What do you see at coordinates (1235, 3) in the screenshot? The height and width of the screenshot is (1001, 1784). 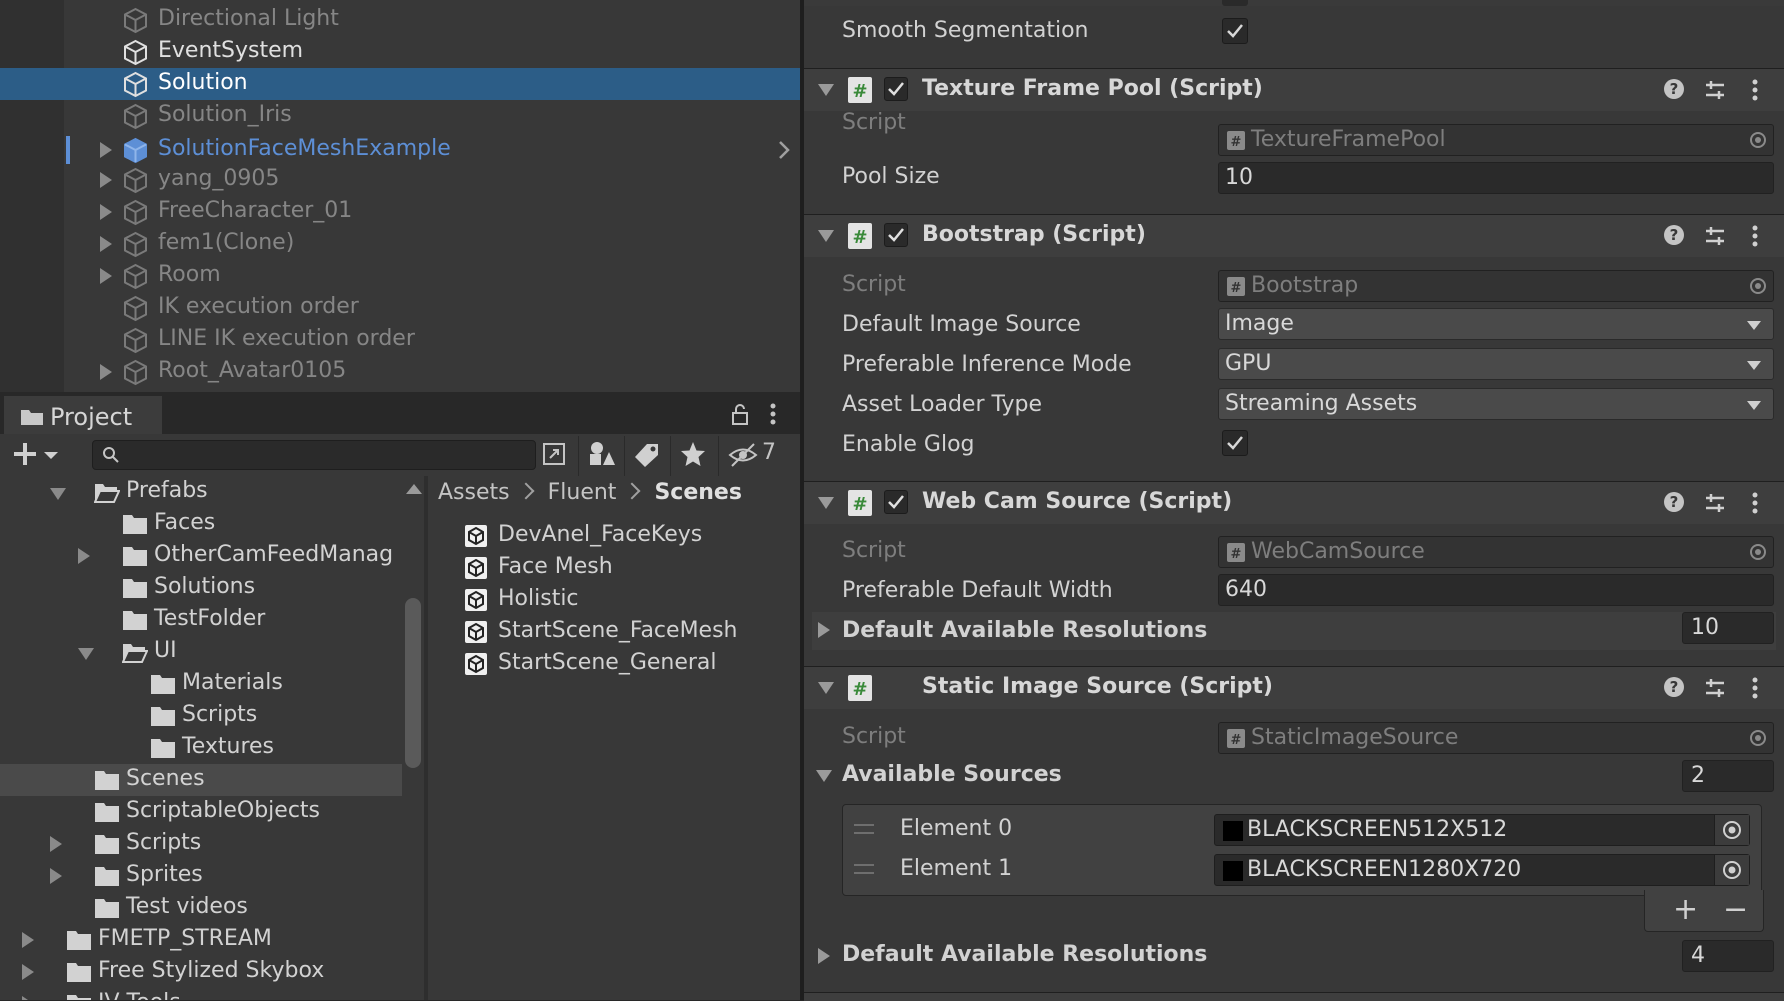 I see `previous-property-toggle` at bounding box center [1235, 3].